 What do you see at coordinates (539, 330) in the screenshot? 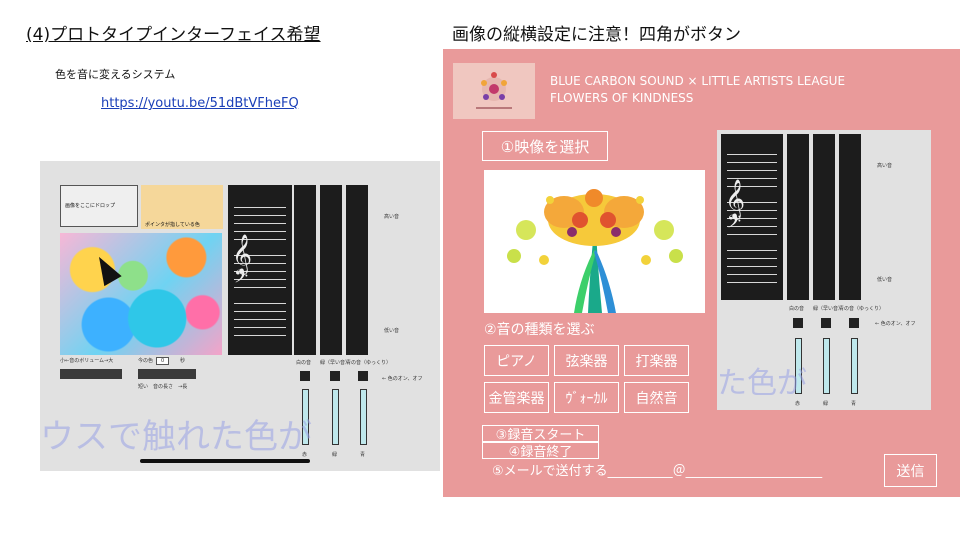
I see `sound-type-label: ②音の種類を選ぶ` at bounding box center [539, 330].